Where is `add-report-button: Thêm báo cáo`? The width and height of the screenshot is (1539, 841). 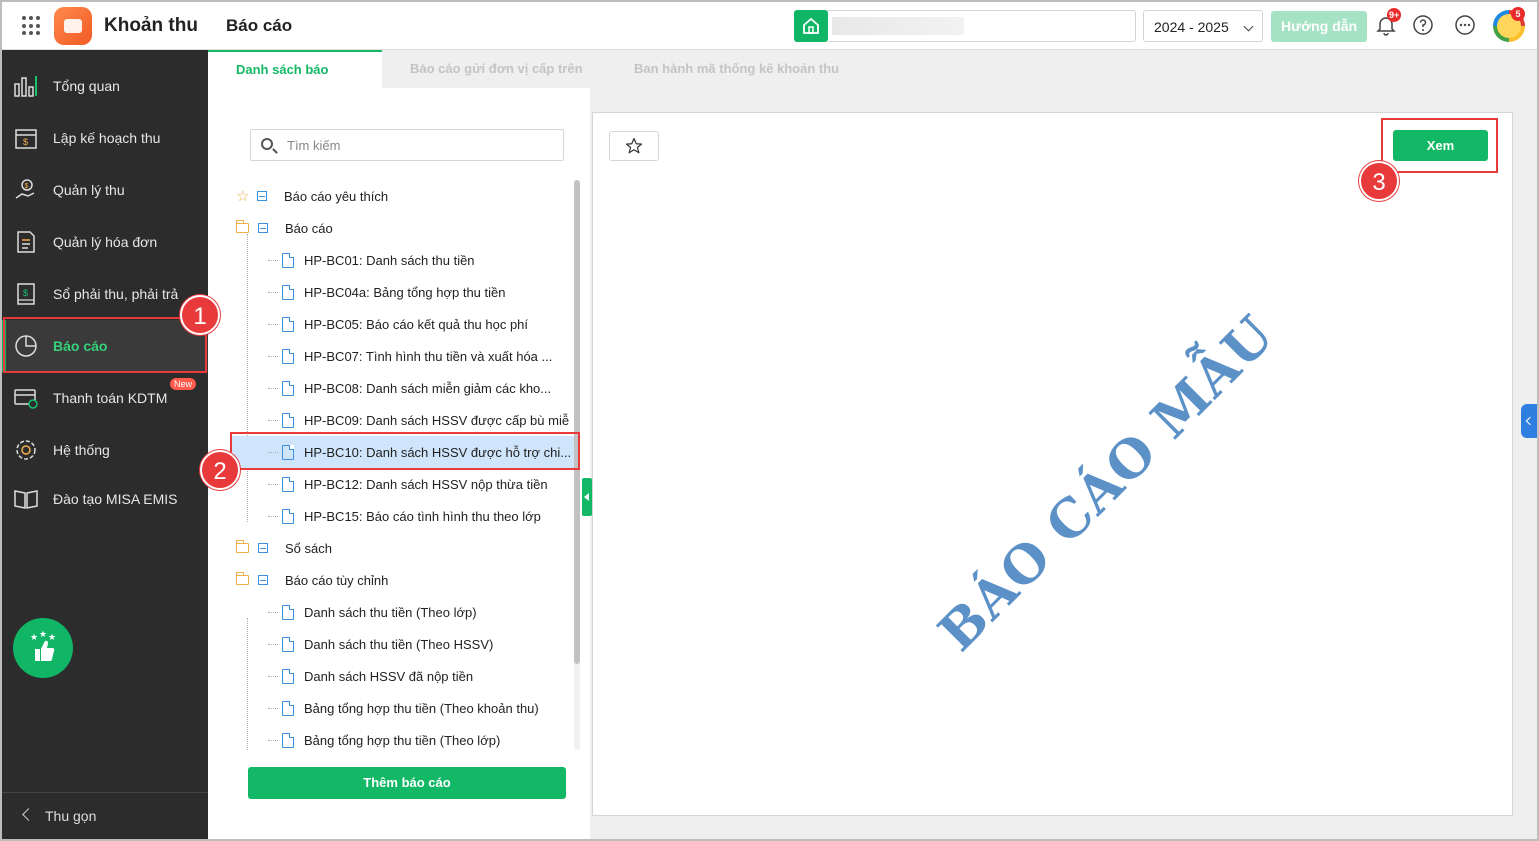 add-report-button: Thêm báo cáo is located at coordinates (407, 783).